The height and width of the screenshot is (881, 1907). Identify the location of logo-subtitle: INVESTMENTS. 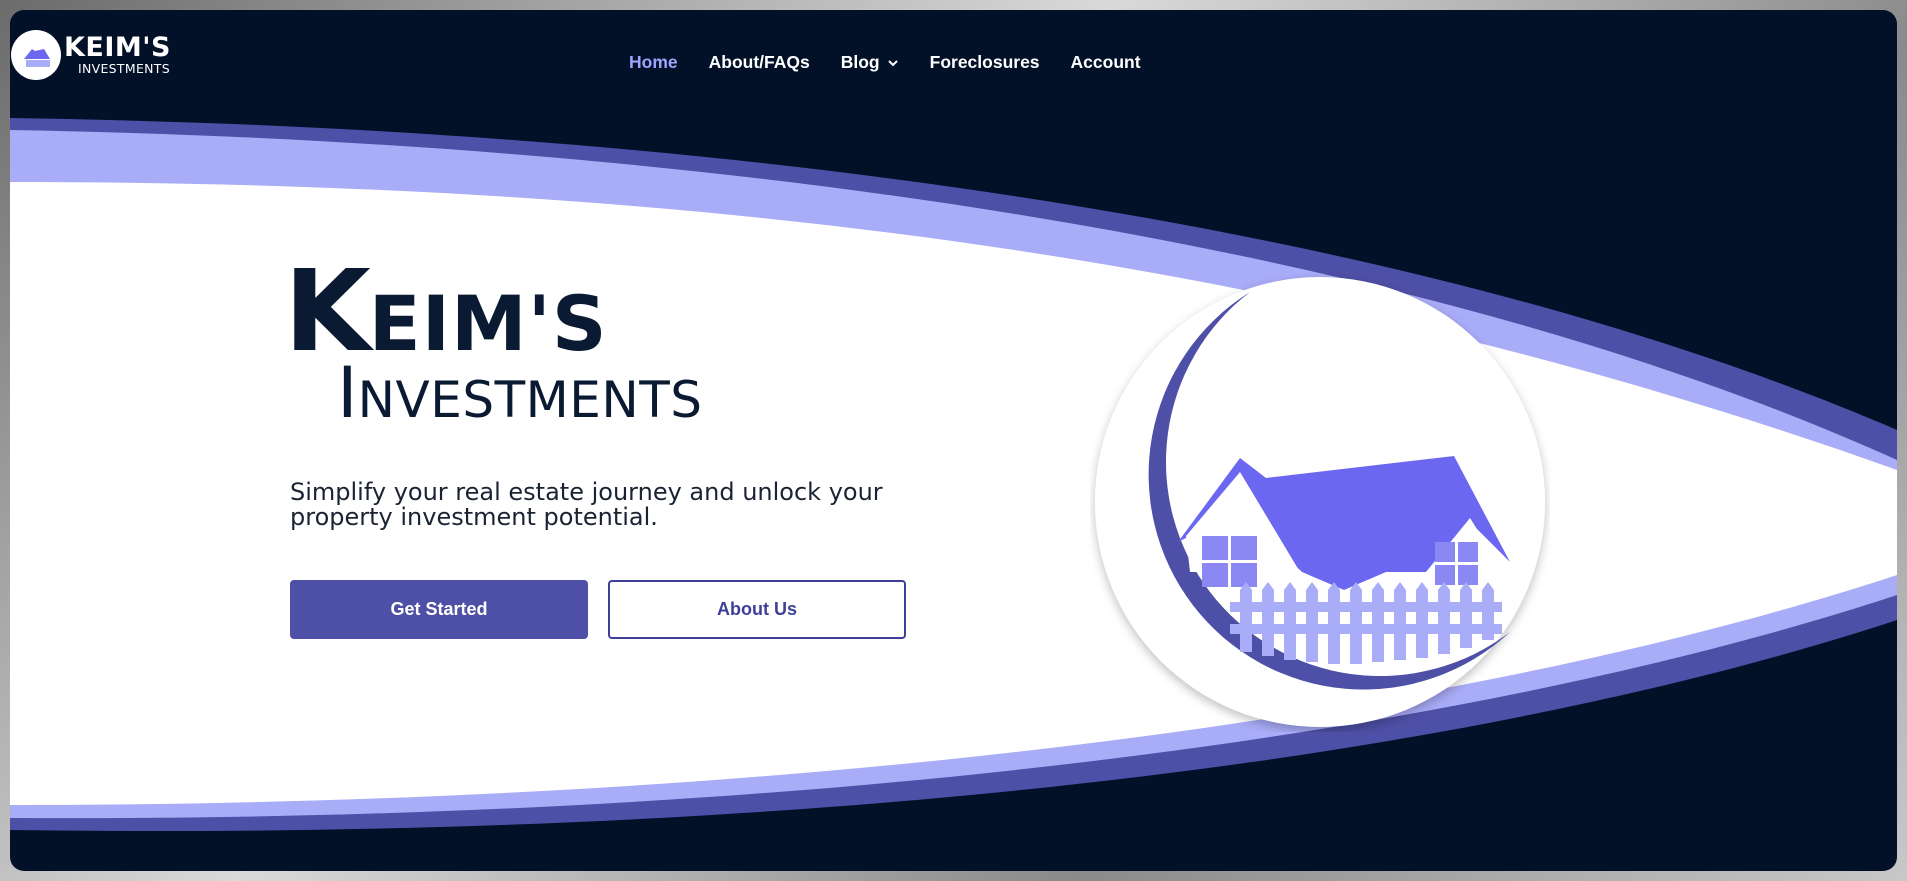
(124, 69).